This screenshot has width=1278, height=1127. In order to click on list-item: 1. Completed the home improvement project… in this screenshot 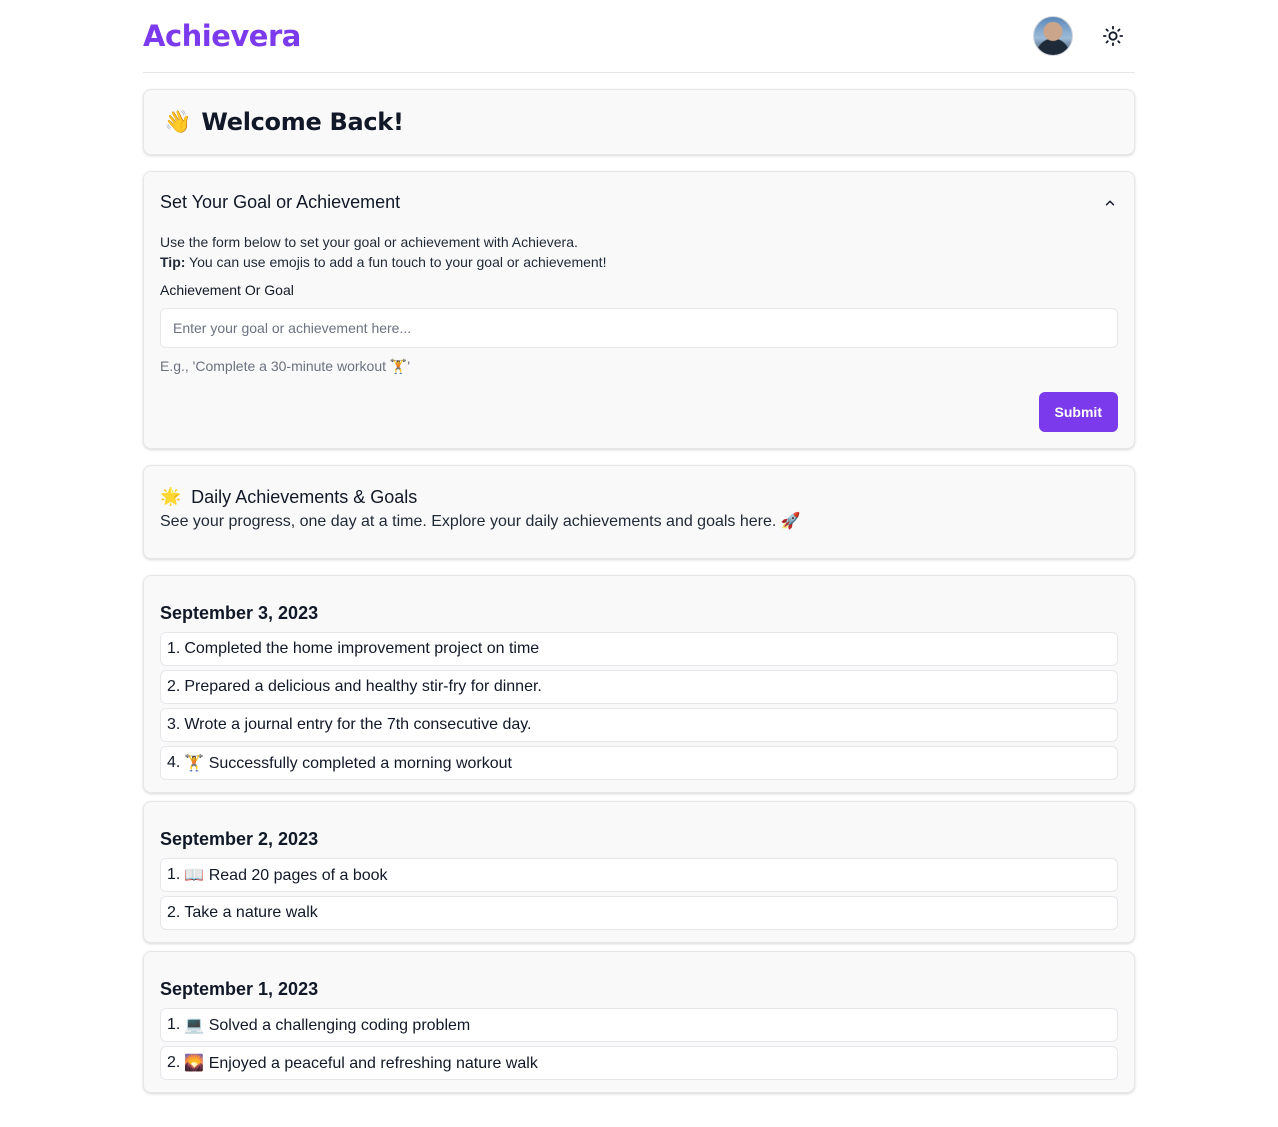, I will do `click(639, 649)`.